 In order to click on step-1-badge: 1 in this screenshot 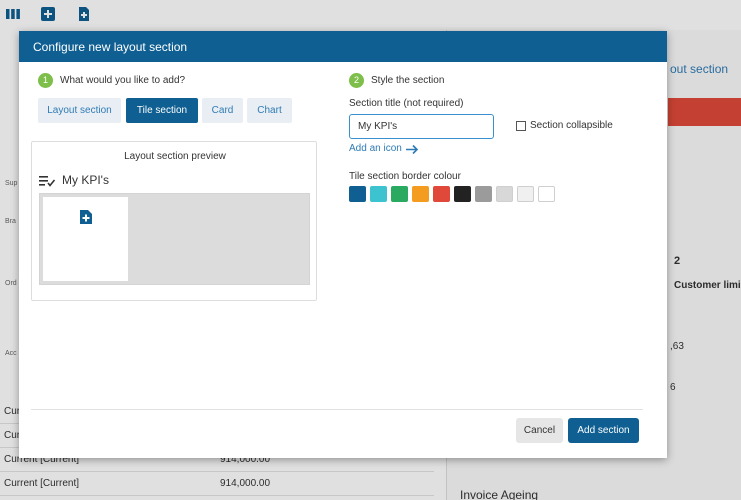, I will do `click(45, 80)`.